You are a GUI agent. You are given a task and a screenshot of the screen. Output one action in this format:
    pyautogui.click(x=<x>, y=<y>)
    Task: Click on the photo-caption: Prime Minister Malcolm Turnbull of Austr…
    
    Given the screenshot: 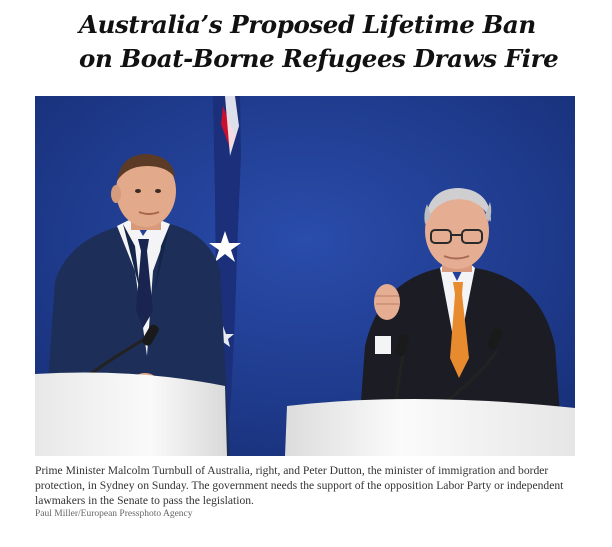 What is the action you would take?
    pyautogui.click(x=299, y=485)
    